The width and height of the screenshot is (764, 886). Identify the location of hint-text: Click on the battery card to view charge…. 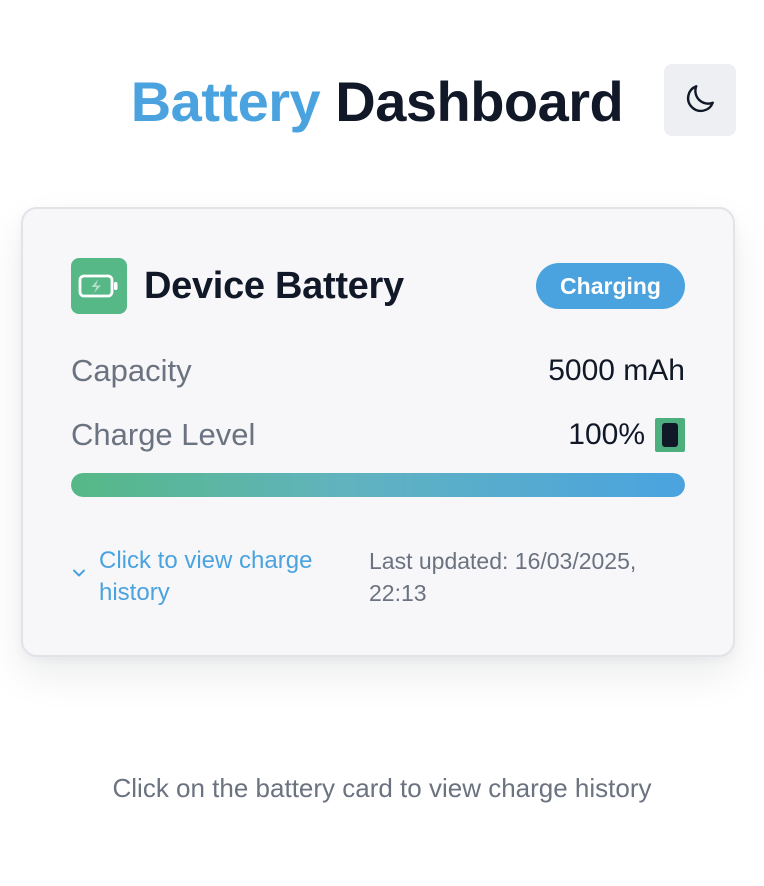
(382, 788).